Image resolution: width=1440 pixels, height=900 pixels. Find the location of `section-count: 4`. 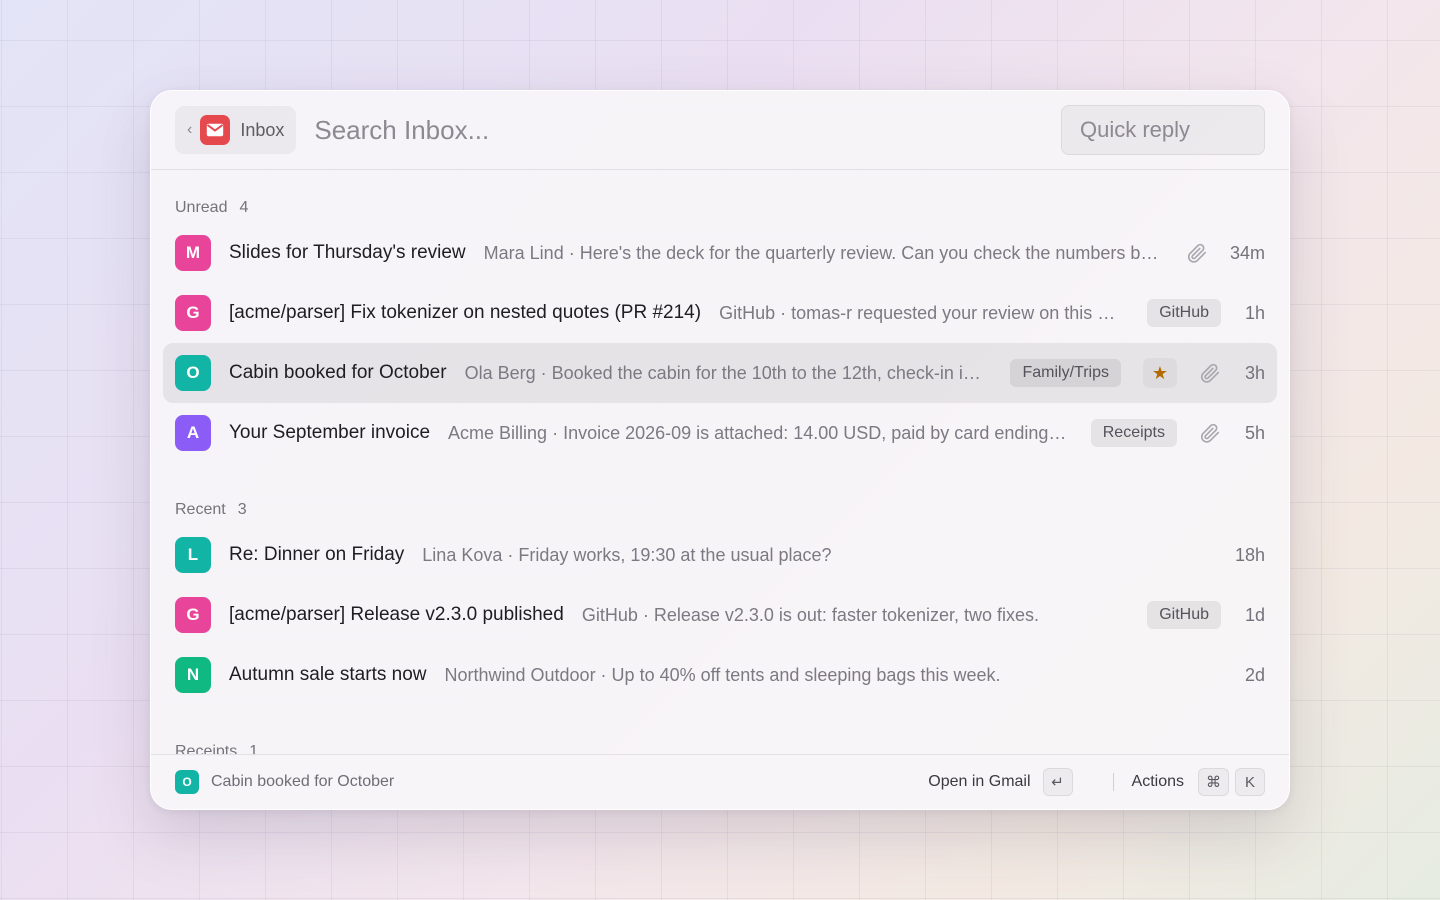

section-count: 4 is located at coordinates (244, 207).